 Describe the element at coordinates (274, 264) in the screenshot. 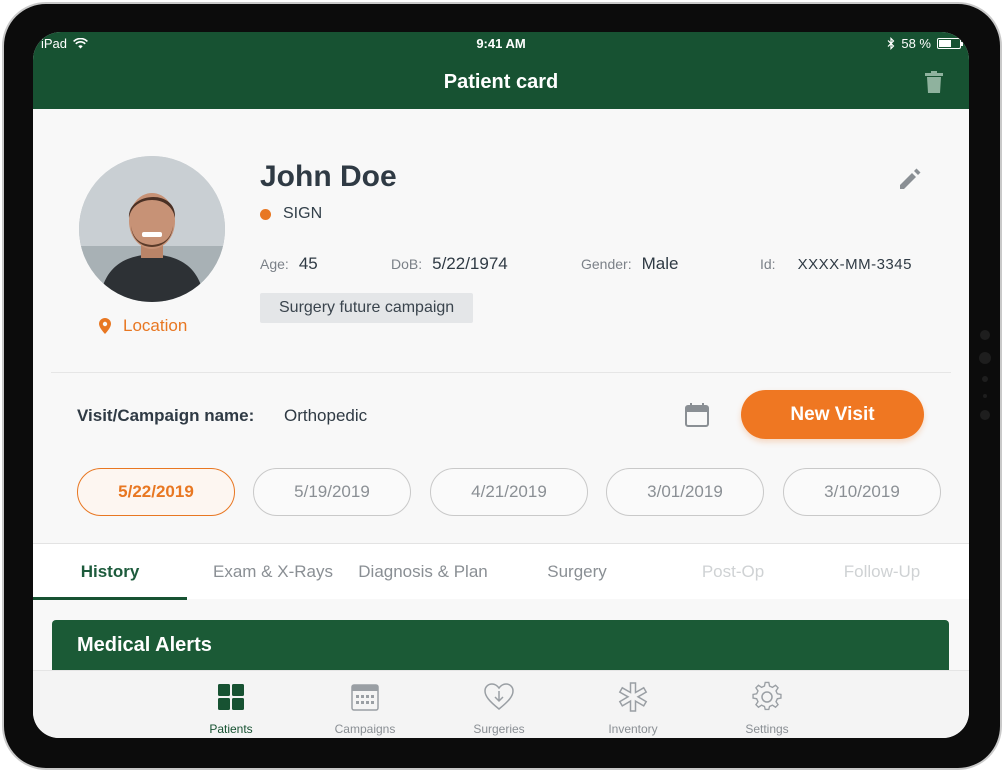

I see `age-label: Age:` at that location.